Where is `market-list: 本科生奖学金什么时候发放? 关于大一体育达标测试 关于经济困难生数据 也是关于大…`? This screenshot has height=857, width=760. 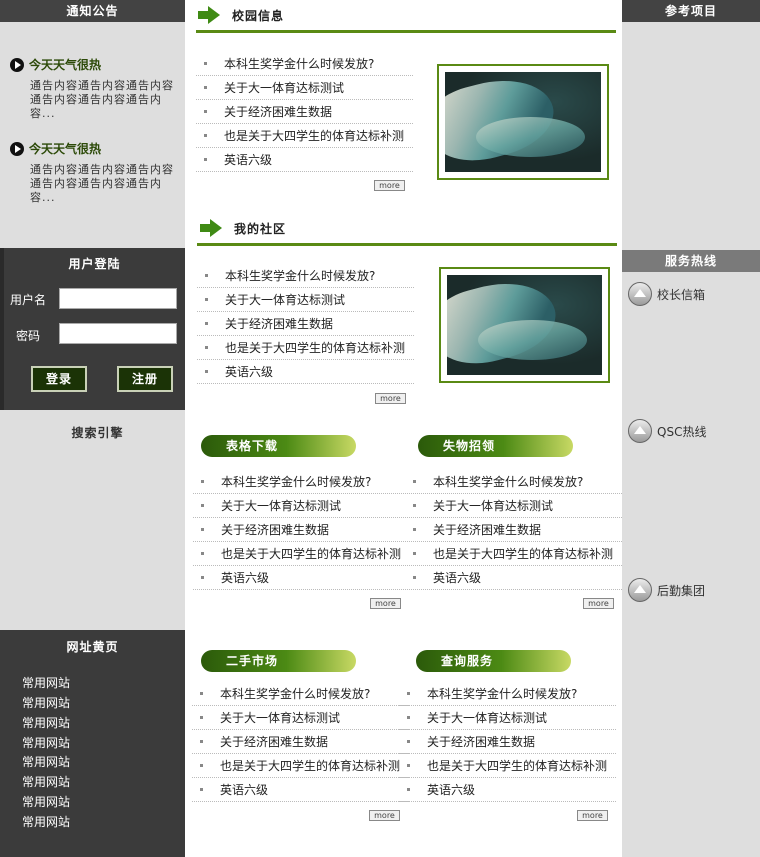
market-list: 本科生奖学金什么时候发放? 关于大一体育达标测试 关于经济困难生数据 也是关于大… is located at coordinates (300, 743).